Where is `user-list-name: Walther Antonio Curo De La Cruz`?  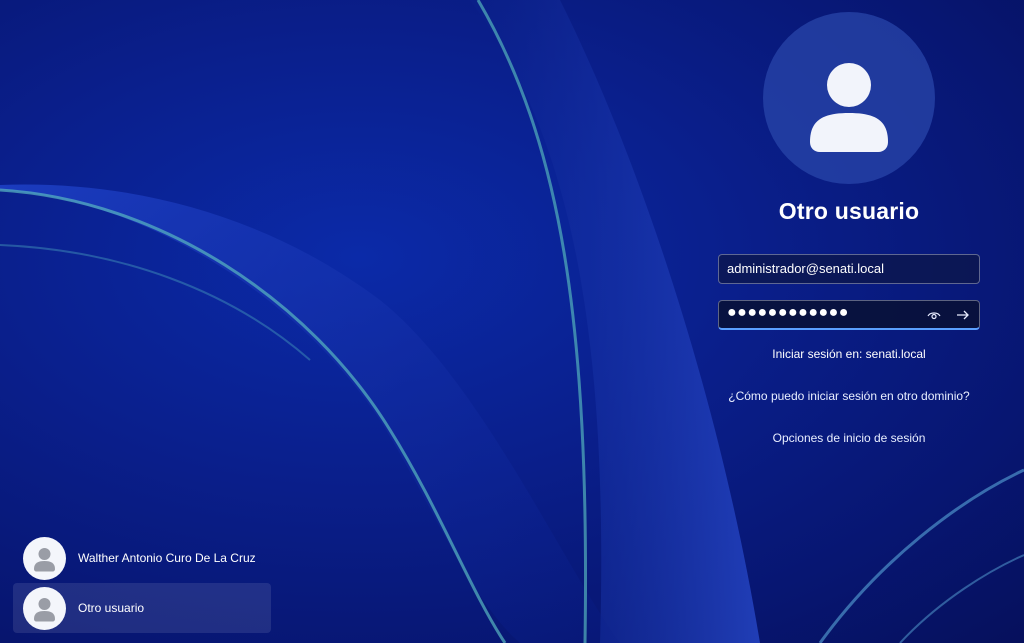
user-list-name: Walther Antonio Curo De La Cruz is located at coordinates (167, 558).